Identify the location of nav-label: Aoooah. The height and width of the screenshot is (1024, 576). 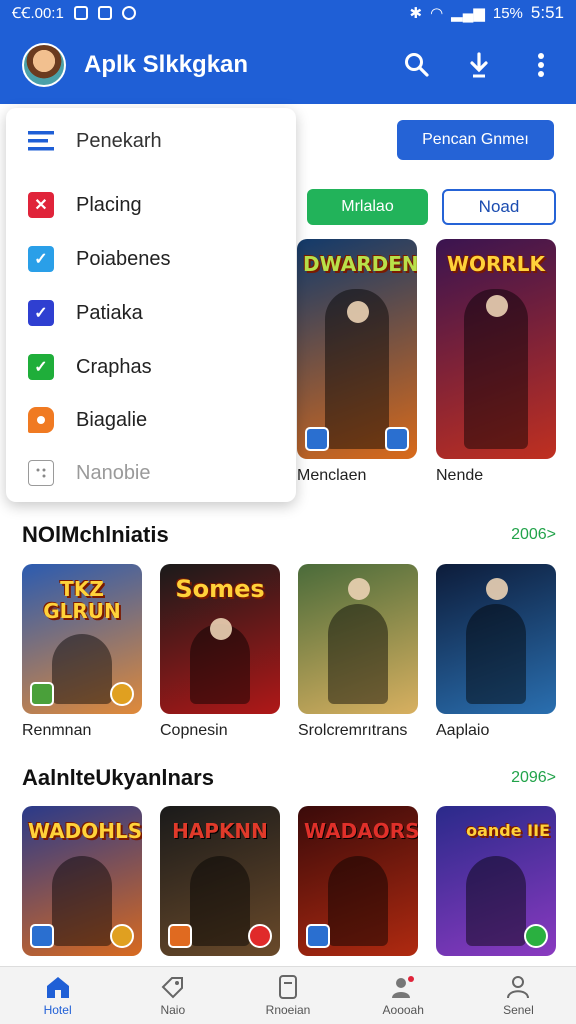
(403, 1009).